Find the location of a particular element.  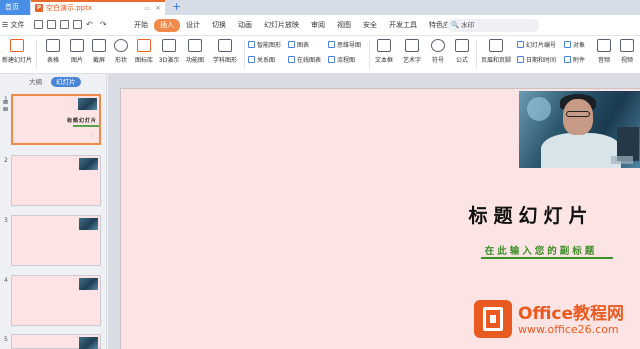

search-input: 🔍 水印 is located at coordinates (493, 25).